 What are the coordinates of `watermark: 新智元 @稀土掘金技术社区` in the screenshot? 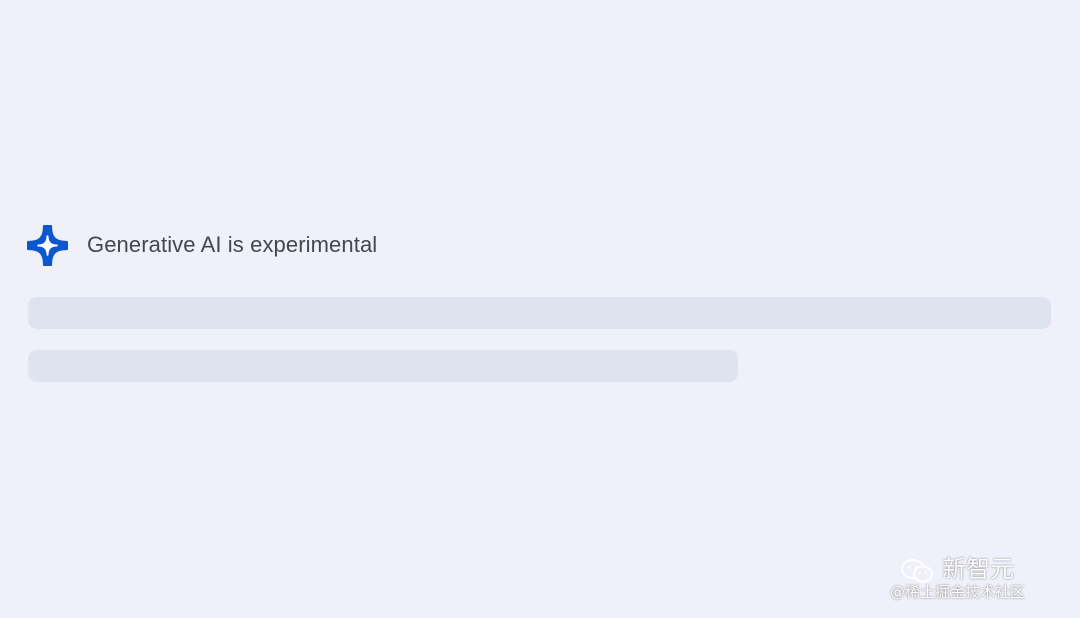 It's located at (978, 579).